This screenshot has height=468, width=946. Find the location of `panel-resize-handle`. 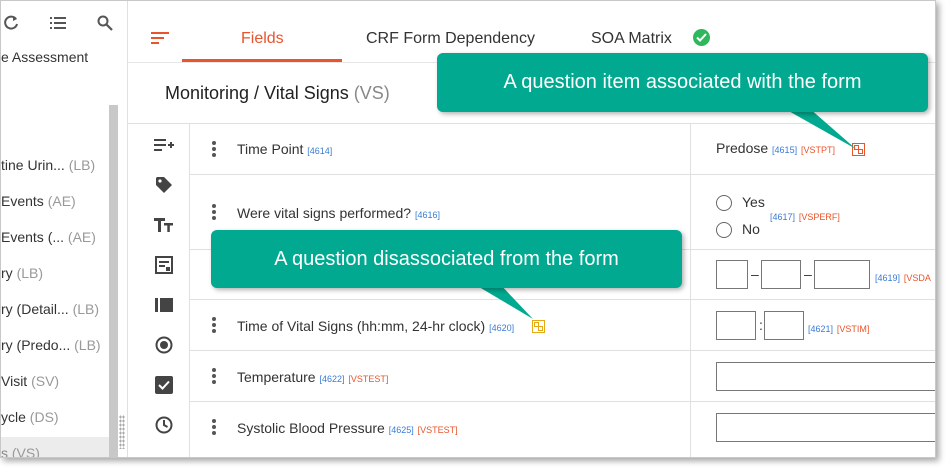

panel-resize-handle is located at coordinates (122, 432).